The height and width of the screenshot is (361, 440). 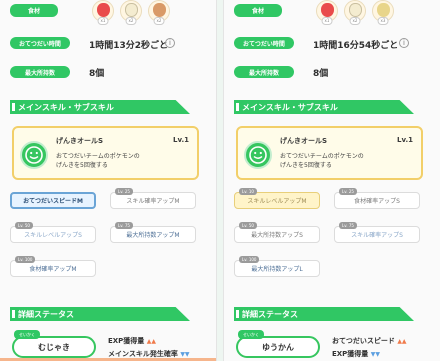 What do you see at coordinates (54, 347) in the screenshot?
I see `nature-value: むじゃき` at bounding box center [54, 347].